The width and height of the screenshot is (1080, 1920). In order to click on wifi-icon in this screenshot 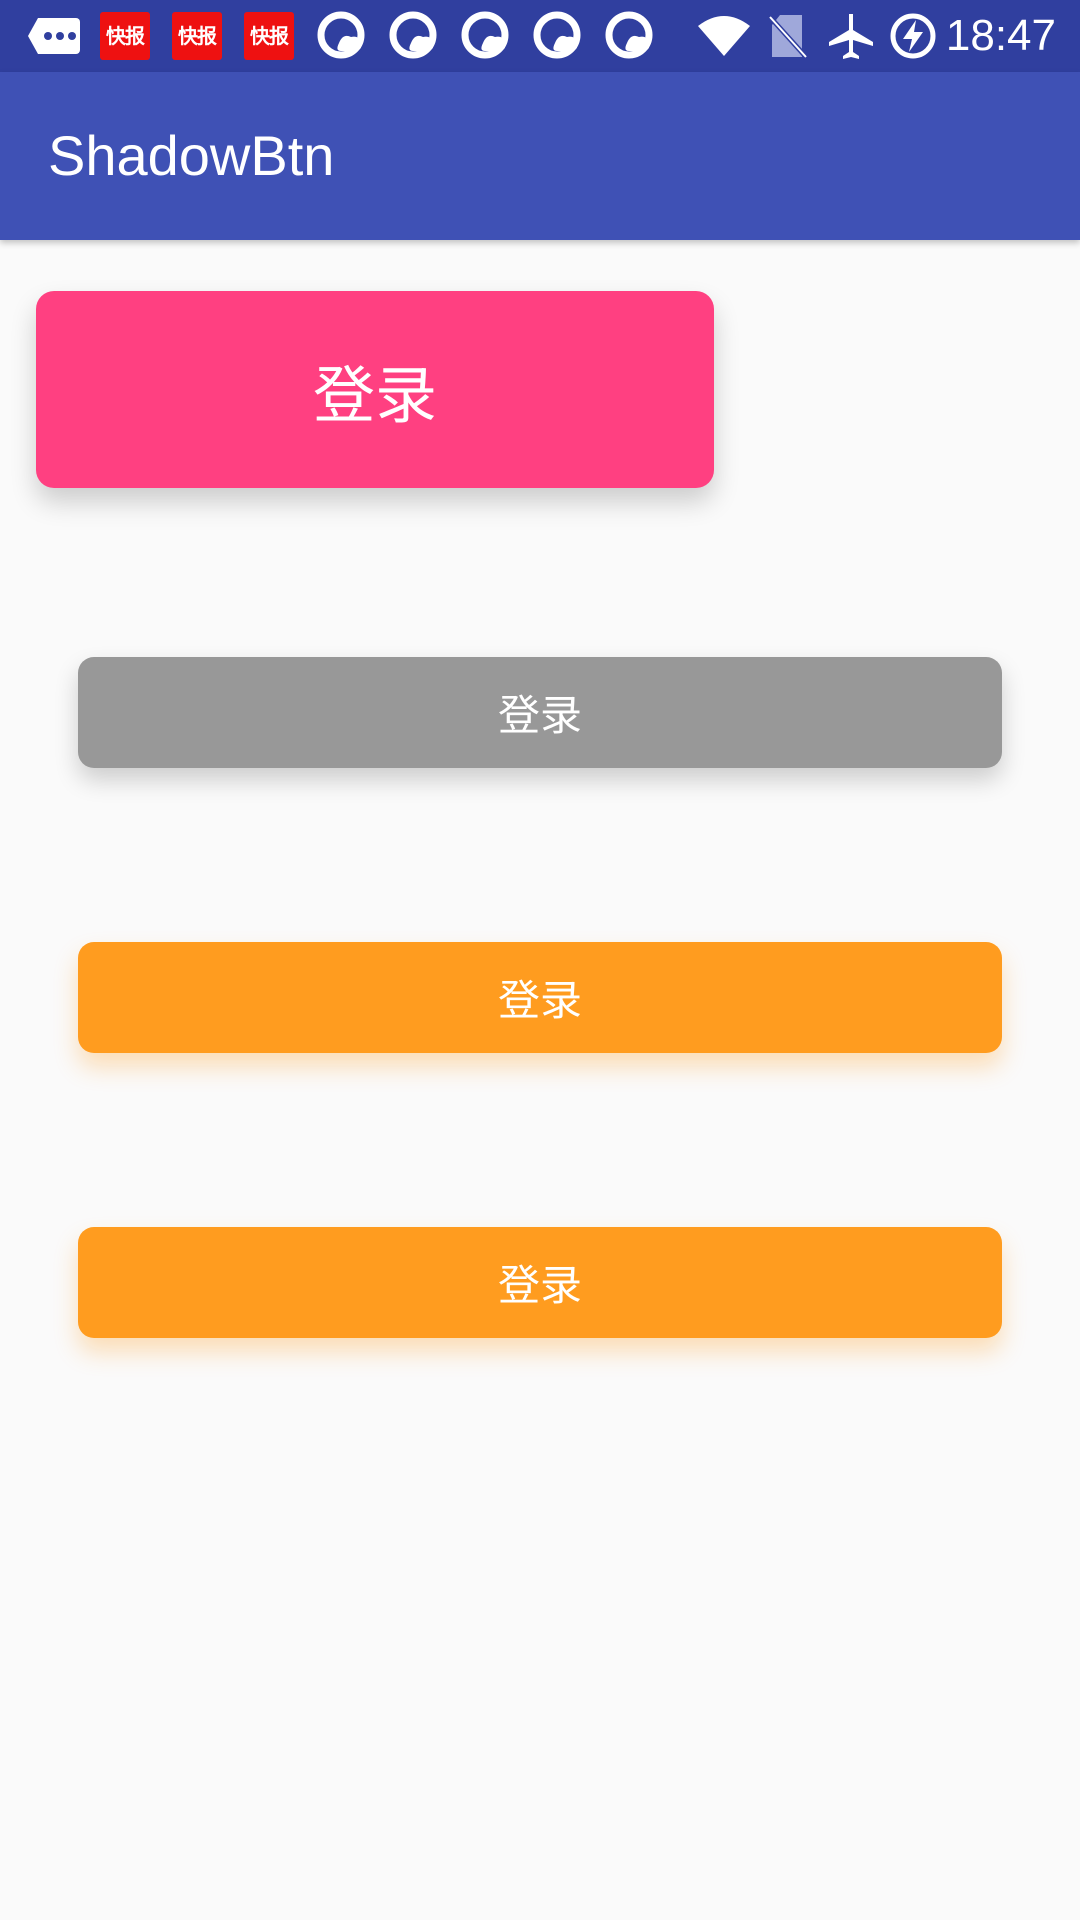, I will do `click(724, 36)`.